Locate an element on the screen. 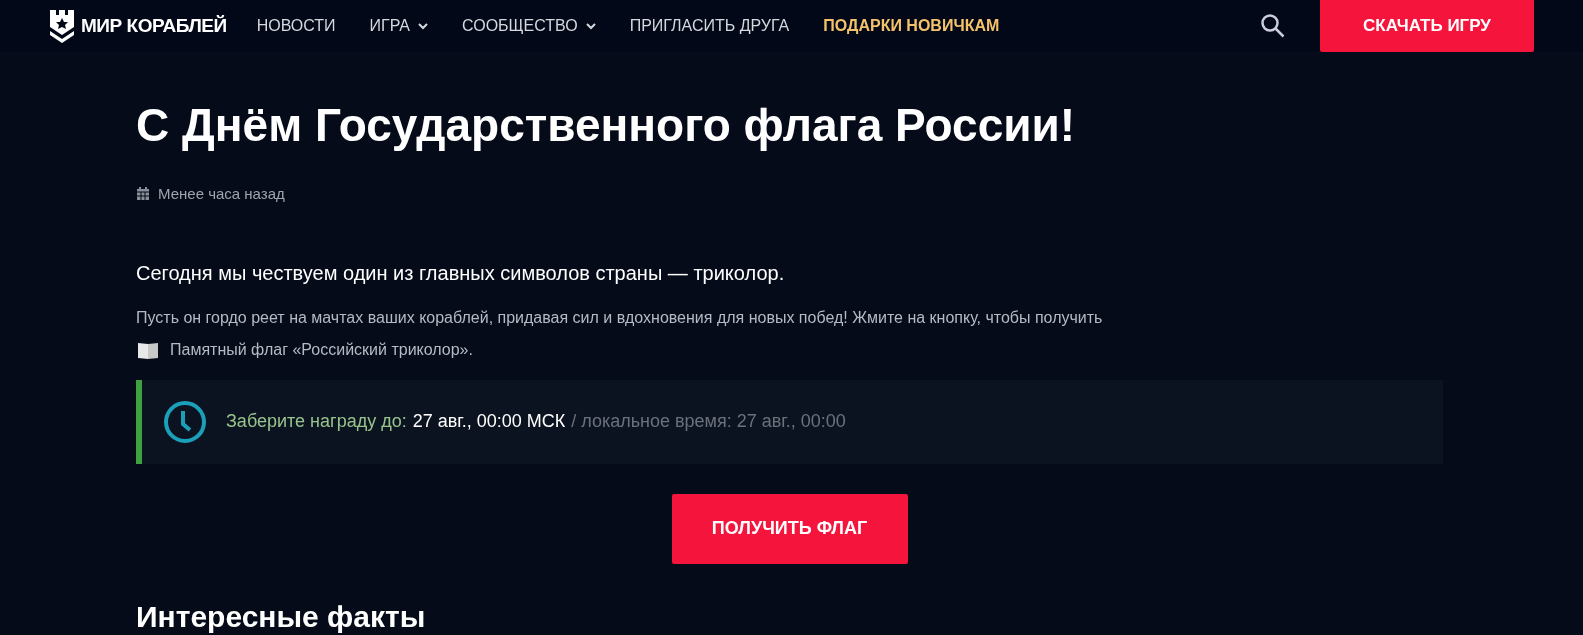  deadline-time: 27 авг., 00:00 МСК is located at coordinates (489, 421).